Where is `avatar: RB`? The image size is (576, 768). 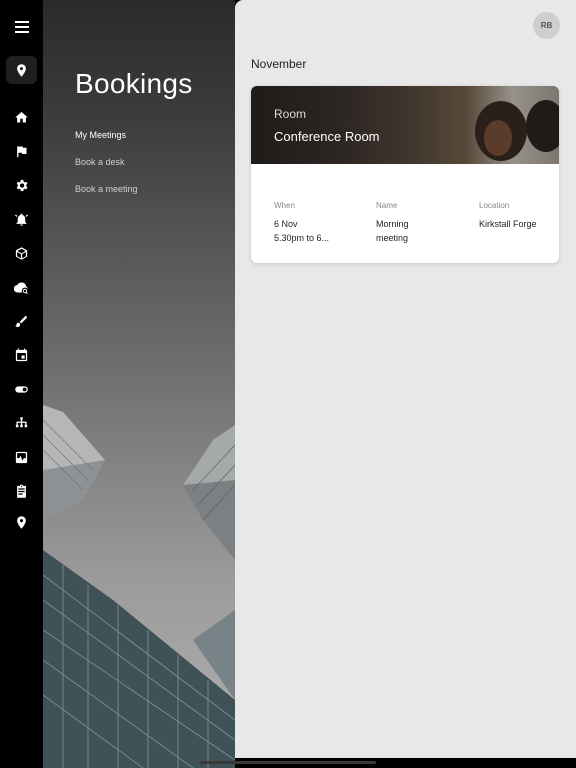 avatar: RB is located at coordinates (546, 25).